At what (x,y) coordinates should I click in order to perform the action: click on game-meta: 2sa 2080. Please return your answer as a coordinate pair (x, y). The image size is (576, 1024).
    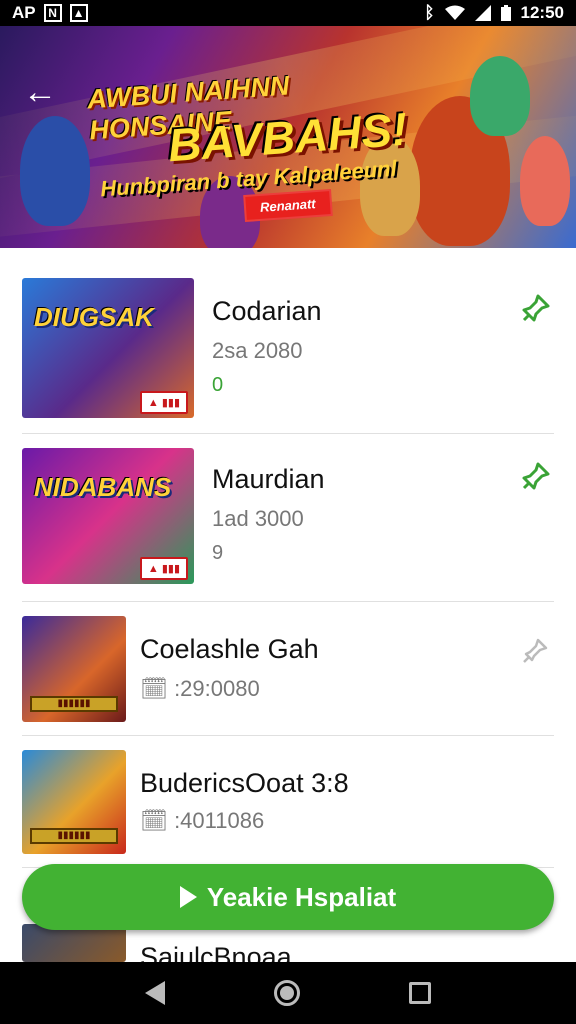
    Looking at the image, I should click on (257, 350).